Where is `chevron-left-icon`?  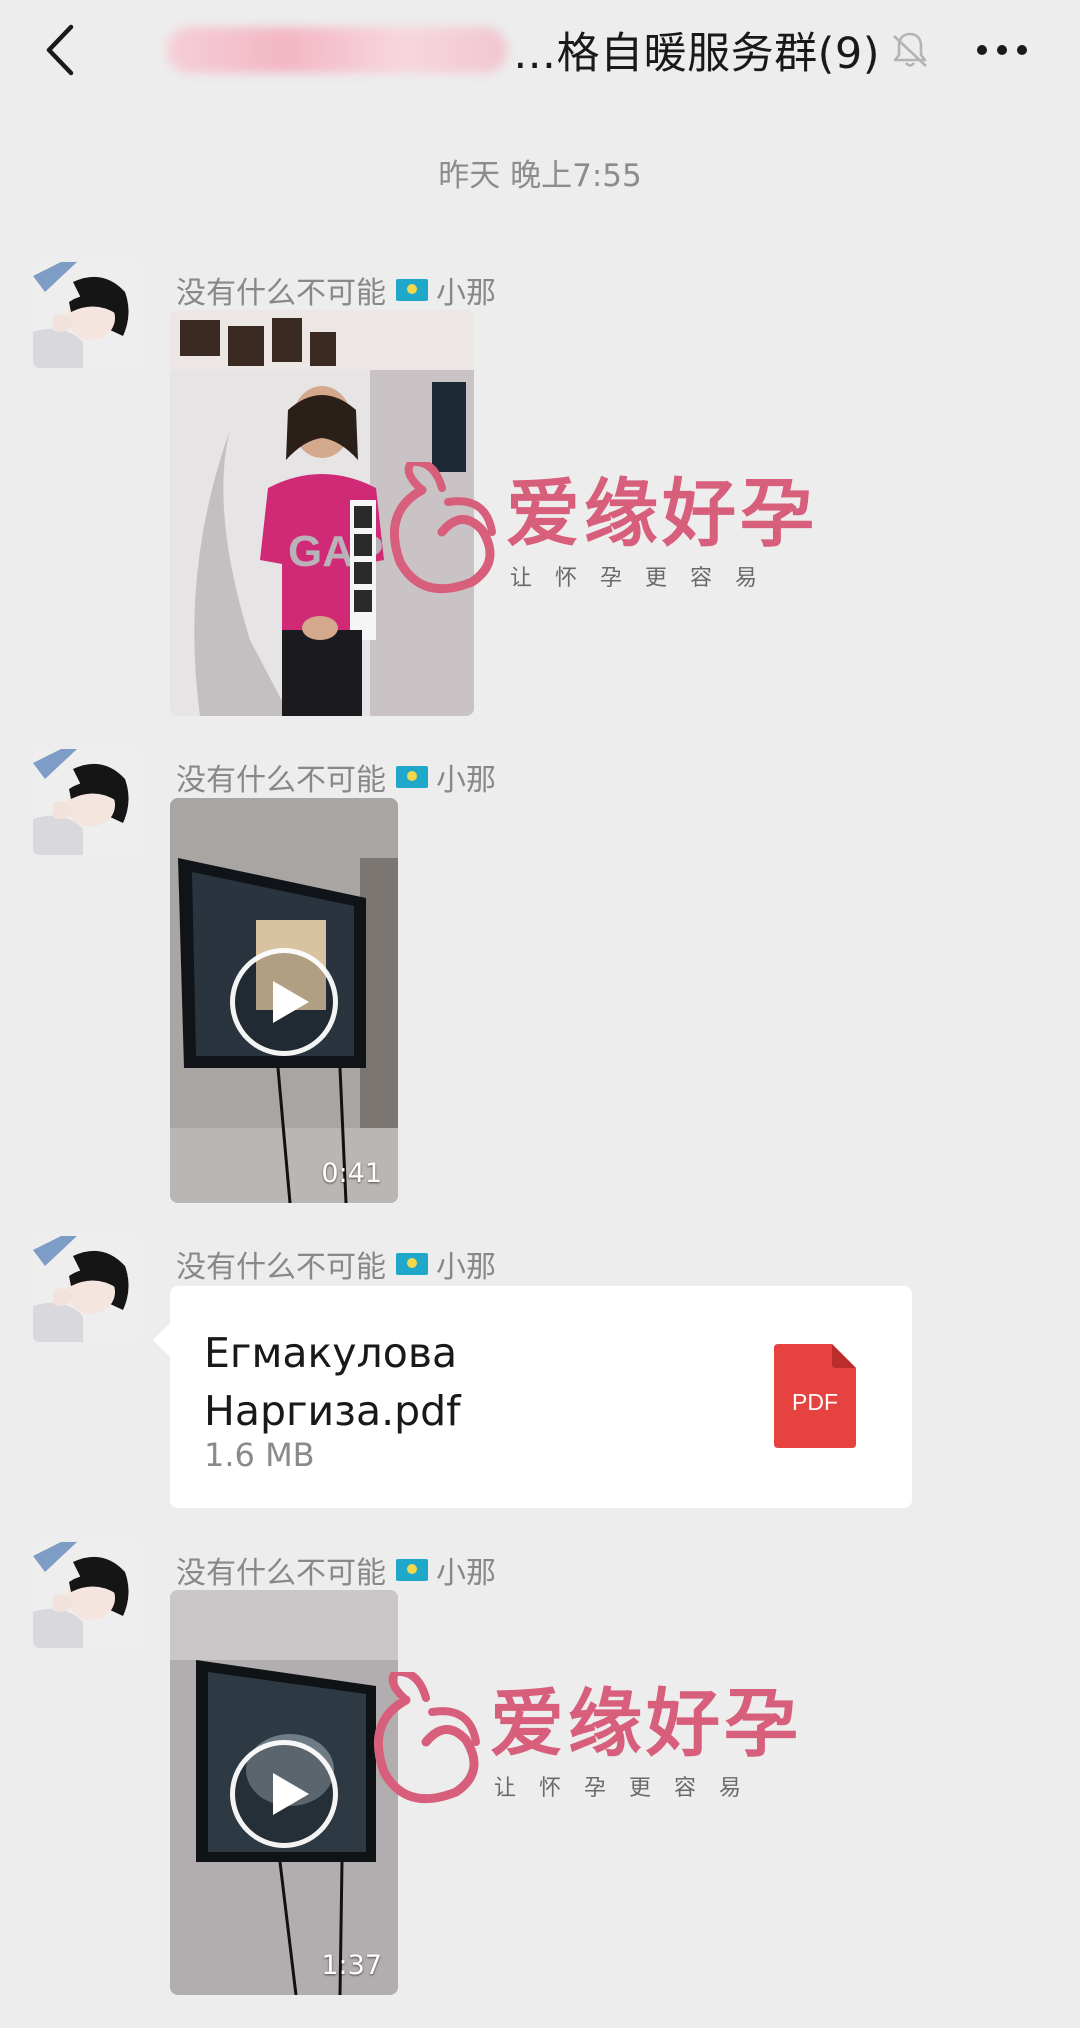 chevron-left-icon is located at coordinates (60, 50).